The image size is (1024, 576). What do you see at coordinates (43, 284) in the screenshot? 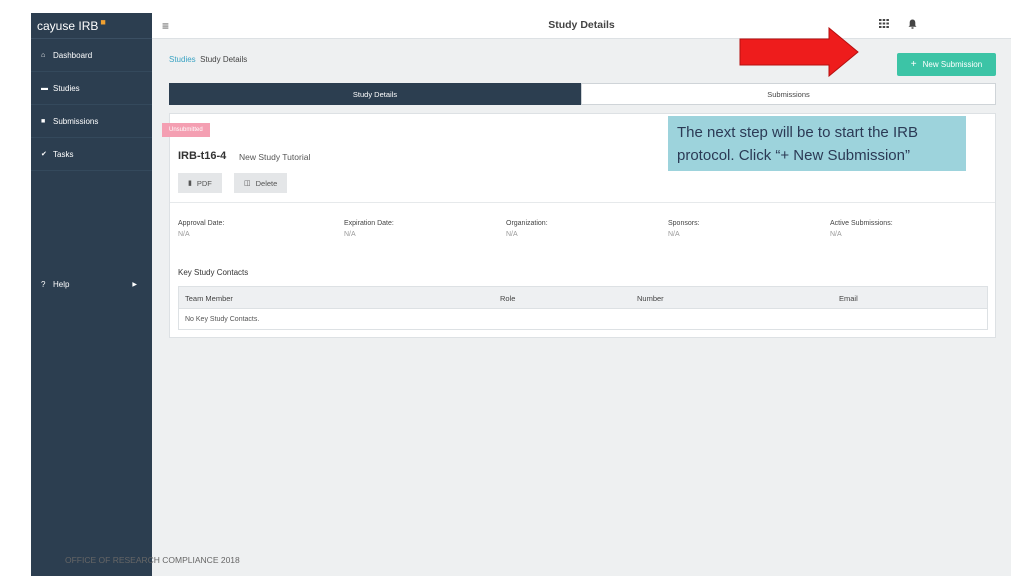
I see `question-icon: ?` at bounding box center [43, 284].